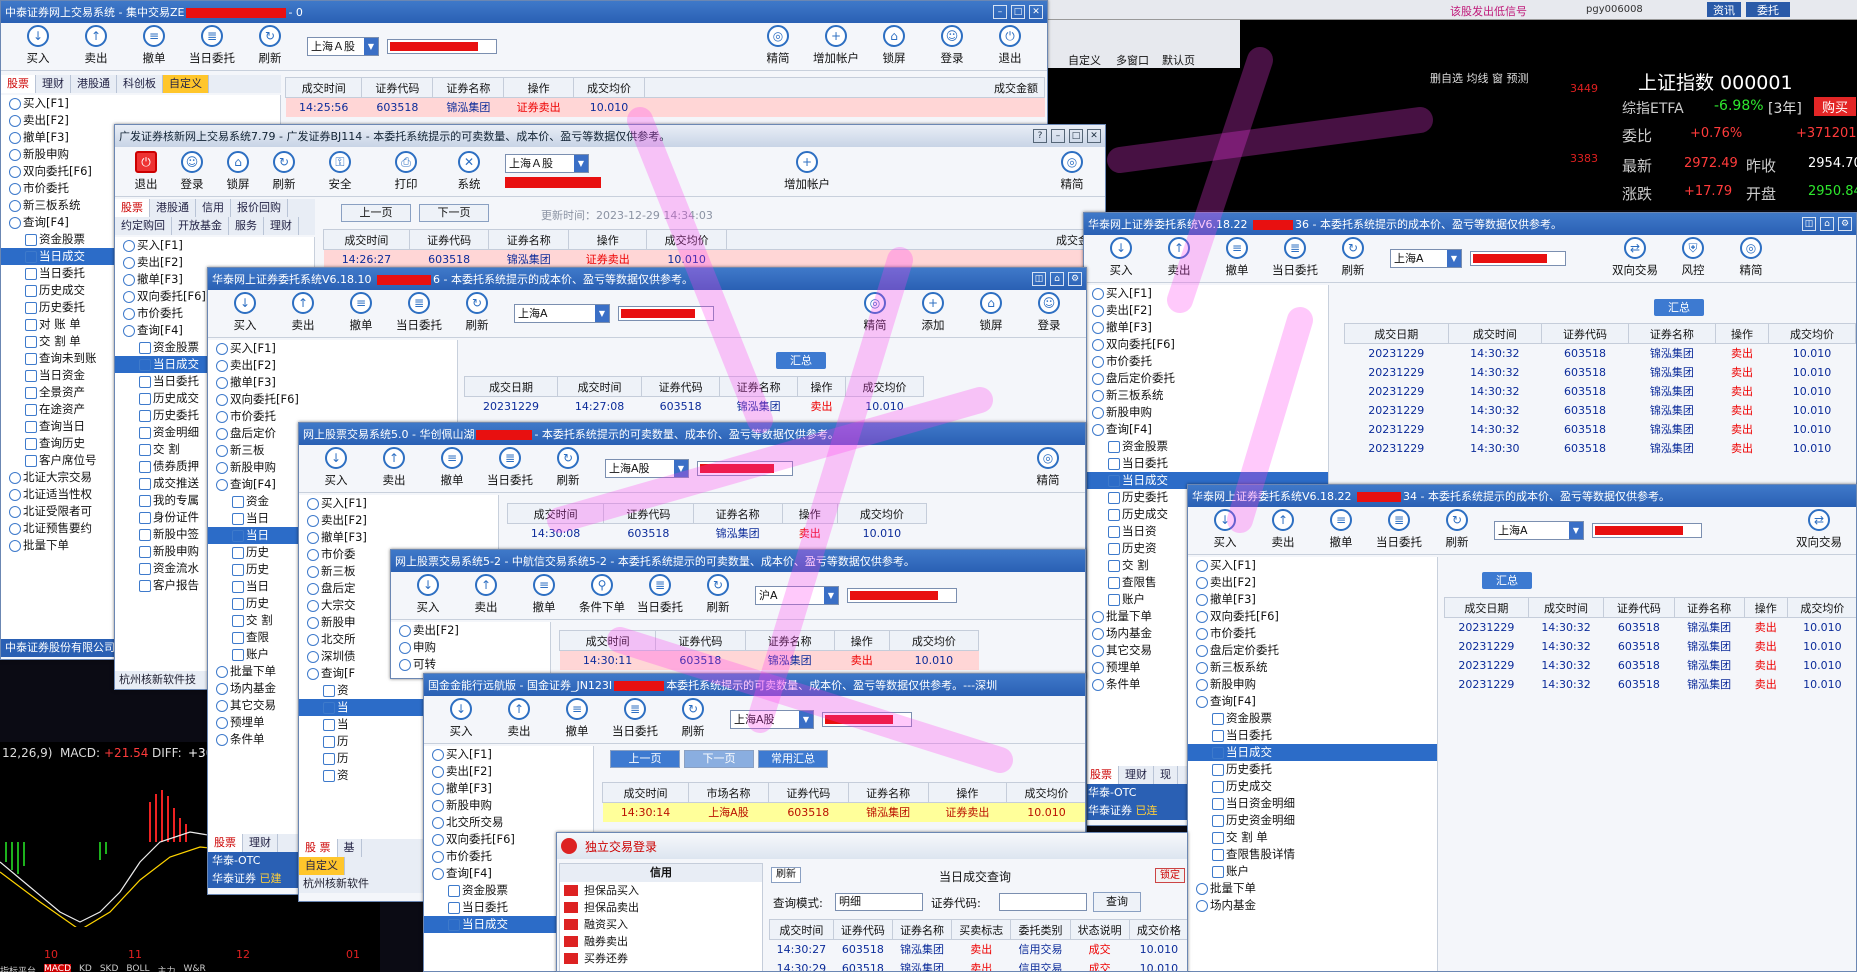  I want to click on credit-item: 担保品卖出, so click(661, 907).